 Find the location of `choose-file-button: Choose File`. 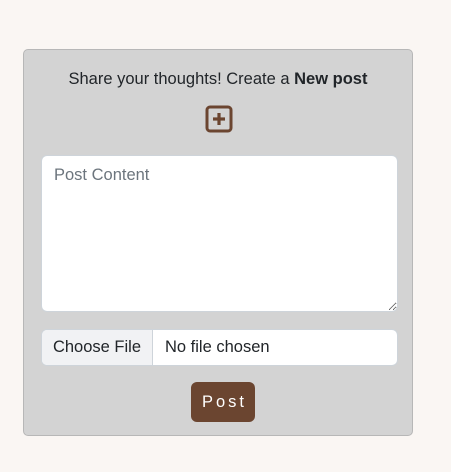

choose-file-button: Choose File is located at coordinates (97, 347).